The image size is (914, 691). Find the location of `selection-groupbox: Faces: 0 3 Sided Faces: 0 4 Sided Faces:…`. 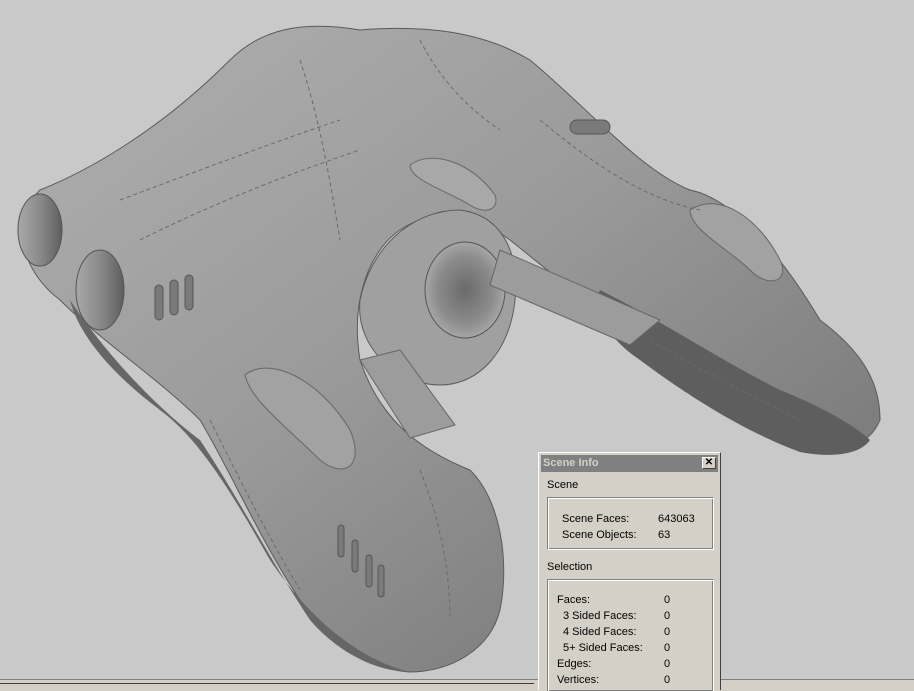

selection-groupbox: Faces: 0 3 Sided Faces: 0 4 Sided Faces:… is located at coordinates (630, 635).